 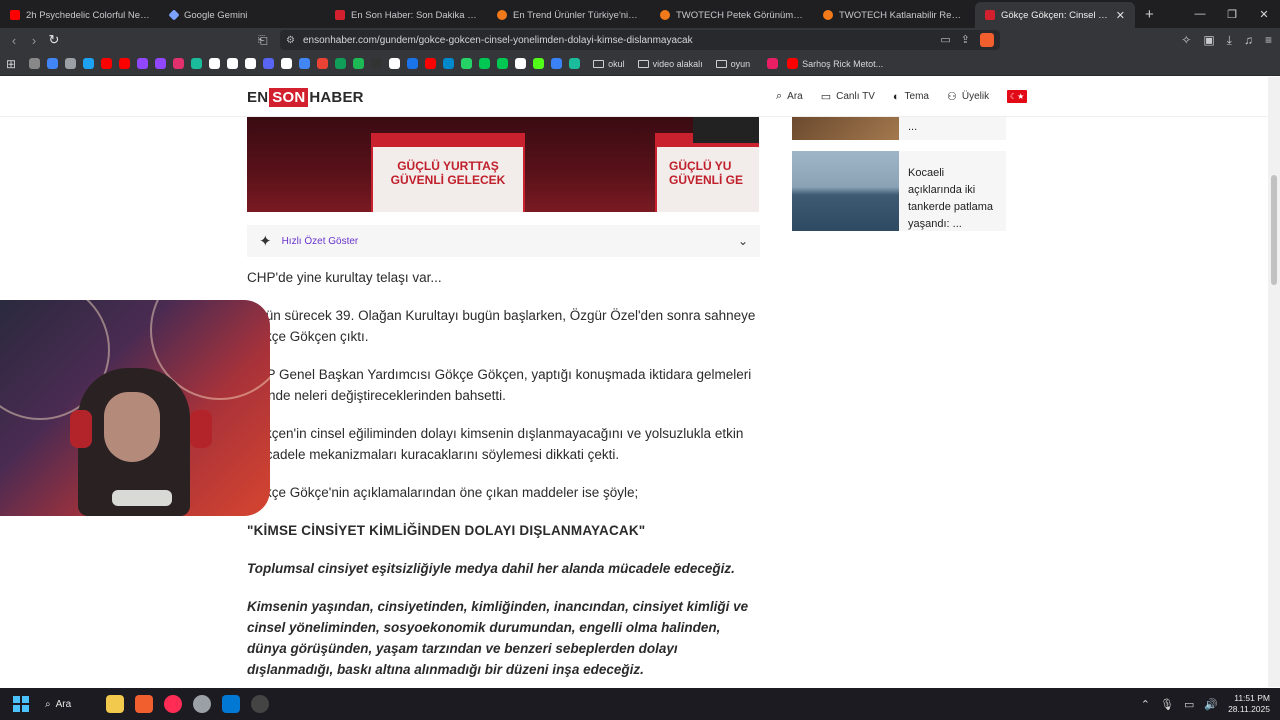 What do you see at coordinates (258, 97) in the screenshot?
I see `logo-en: EN` at bounding box center [258, 97].